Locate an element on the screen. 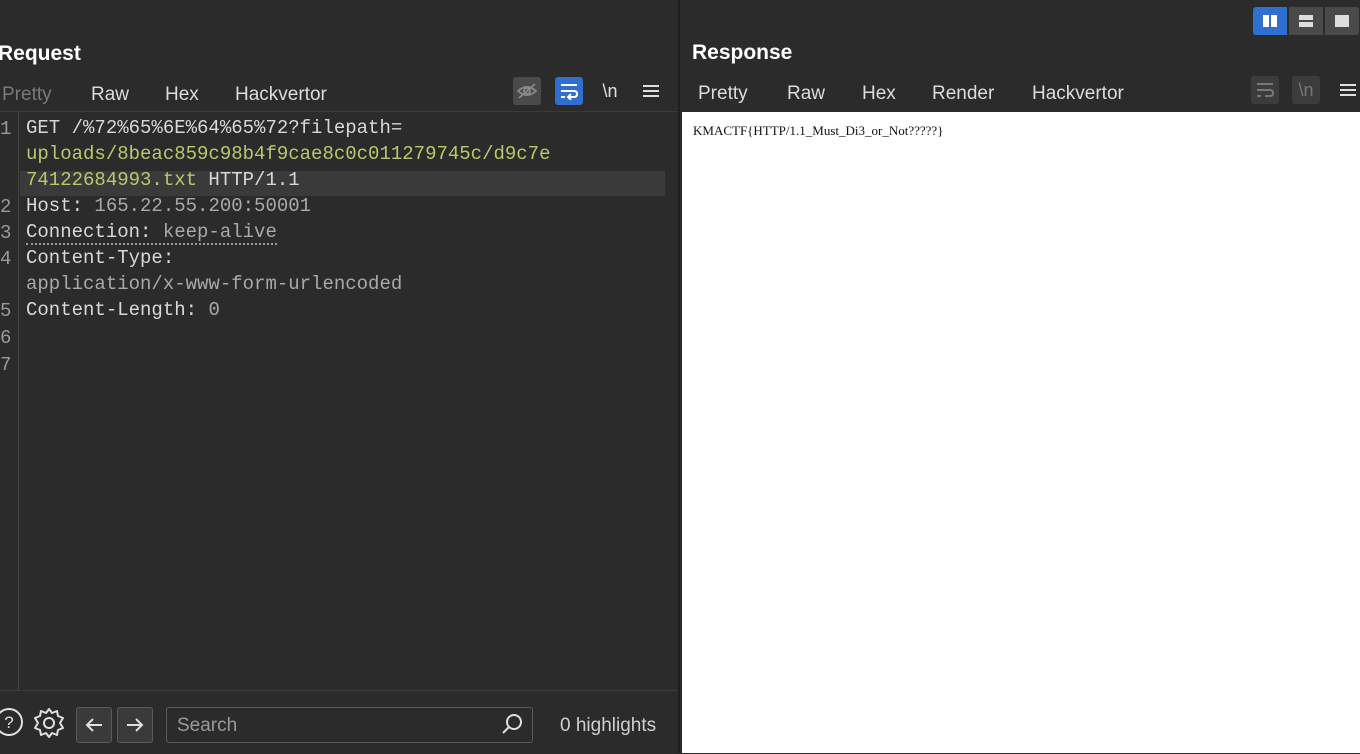 The height and width of the screenshot is (754, 1360). request-bottom-bar: ? 0 highlights is located at coordinates (339, 722).